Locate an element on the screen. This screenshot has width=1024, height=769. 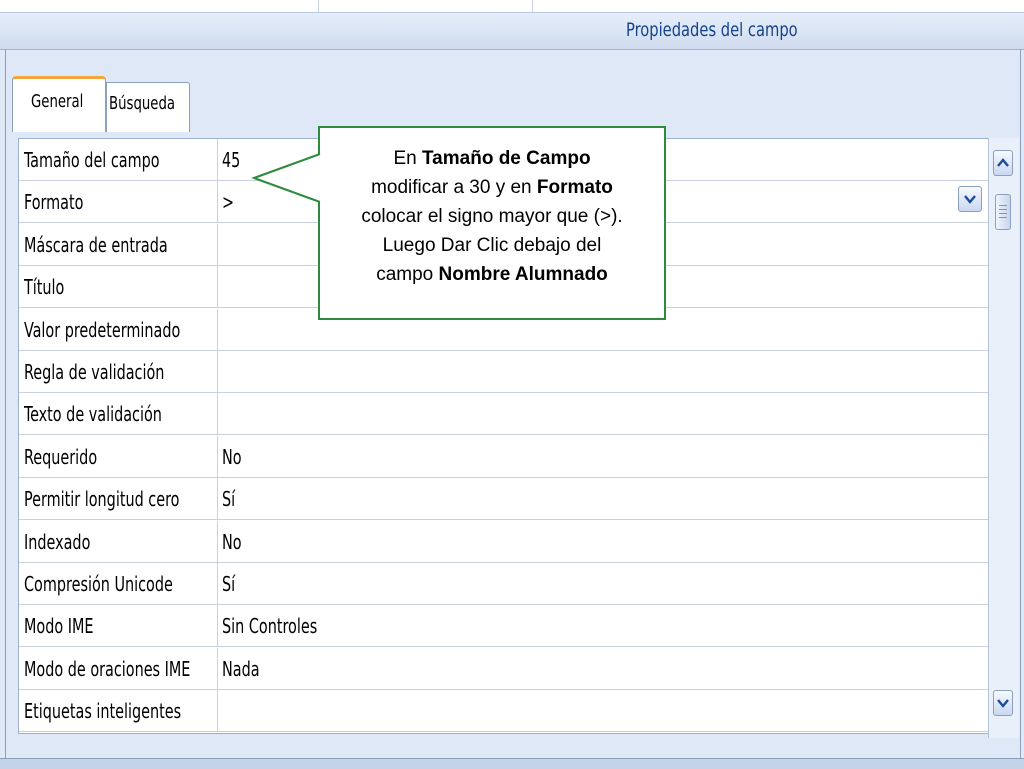
property-row: Modo de oraciones IME Nada is located at coordinates (504, 668).